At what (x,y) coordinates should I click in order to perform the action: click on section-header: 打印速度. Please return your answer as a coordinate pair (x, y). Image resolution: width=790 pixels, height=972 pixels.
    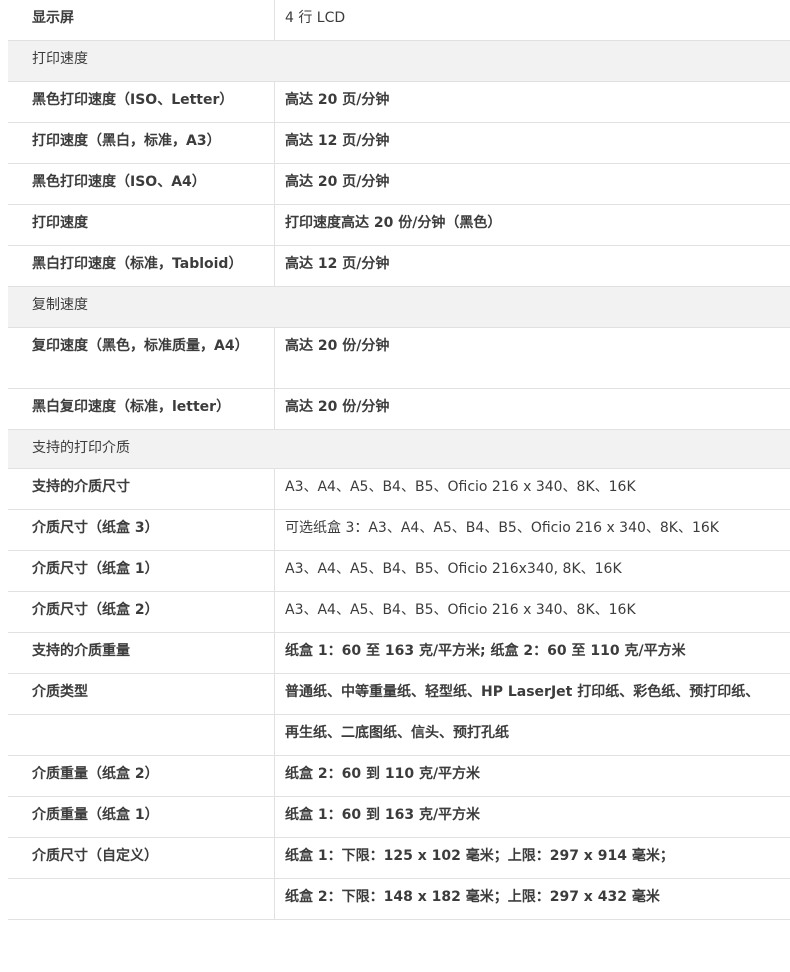
    Looking at the image, I should click on (399, 61).